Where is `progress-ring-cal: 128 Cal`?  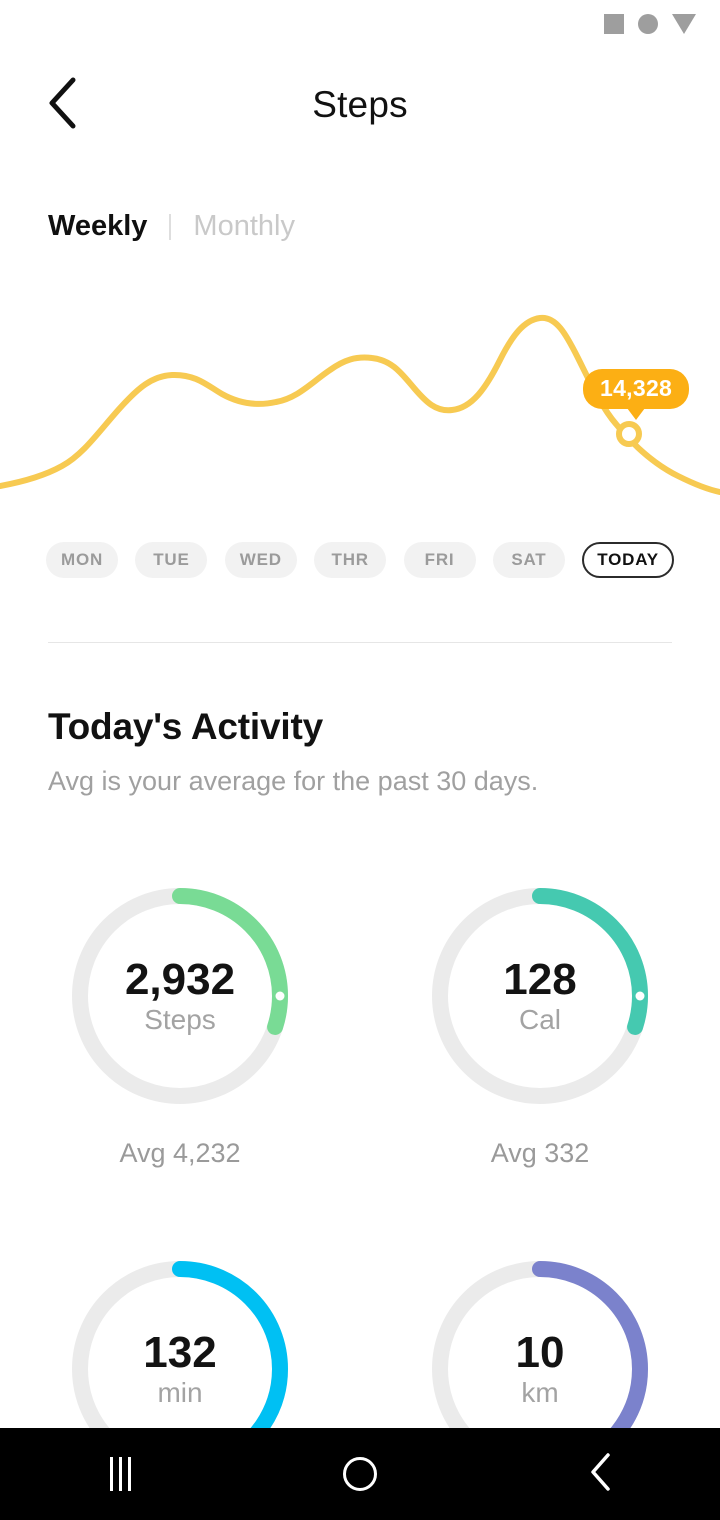
progress-ring-cal: 128 Cal is located at coordinates (540, 996).